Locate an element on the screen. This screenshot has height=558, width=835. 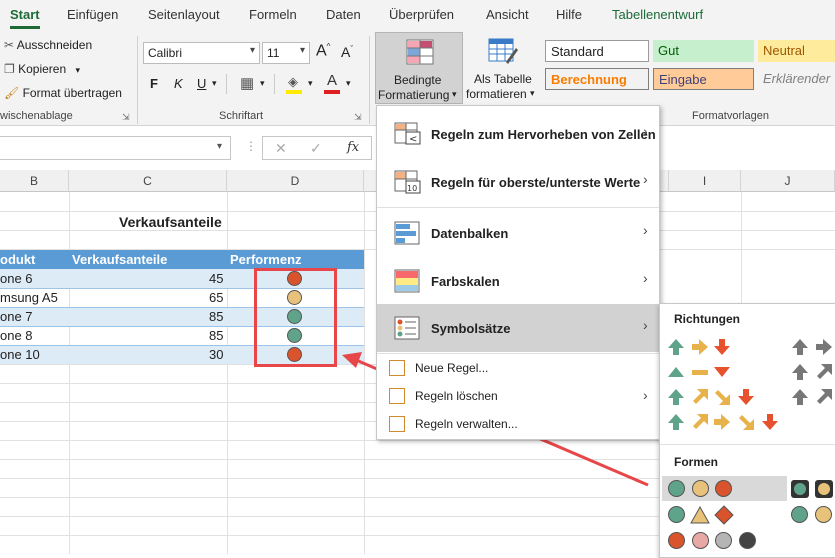
cell-product: one 8 is located at coordinates (16, 335).